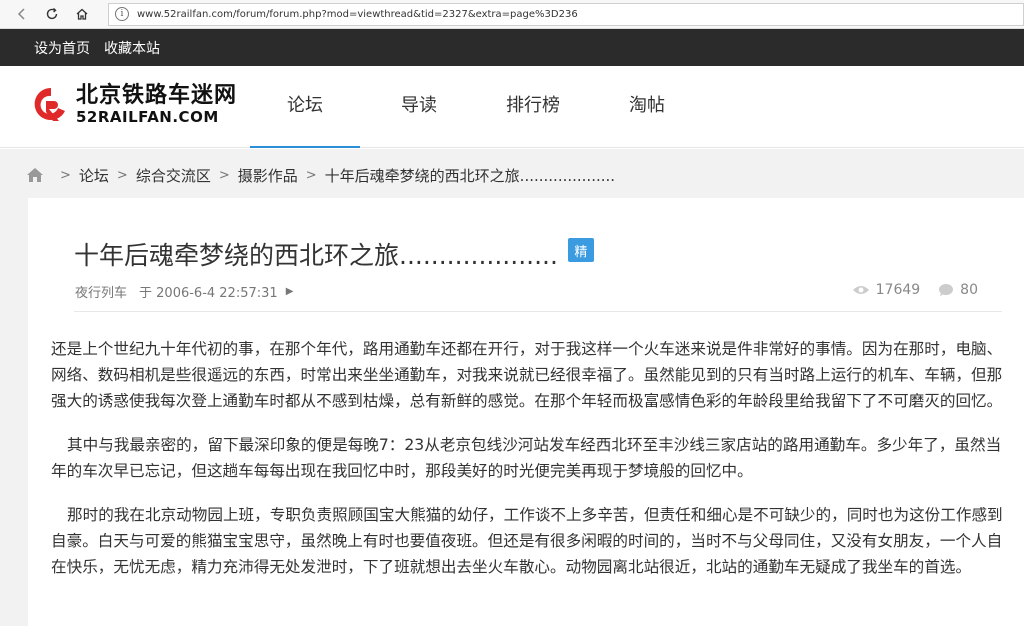  Describe the element at coordinates (122, 14) in the screenshot. I see `site-info-icon: i` at that location.